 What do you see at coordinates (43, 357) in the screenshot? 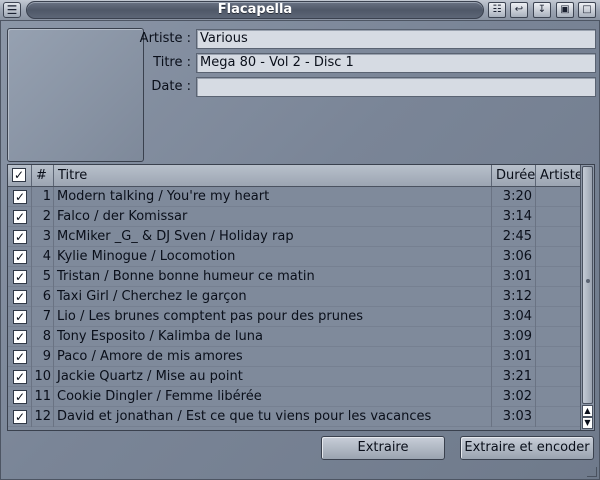
I see `track-number: 9` at bounding box center [43, 357].